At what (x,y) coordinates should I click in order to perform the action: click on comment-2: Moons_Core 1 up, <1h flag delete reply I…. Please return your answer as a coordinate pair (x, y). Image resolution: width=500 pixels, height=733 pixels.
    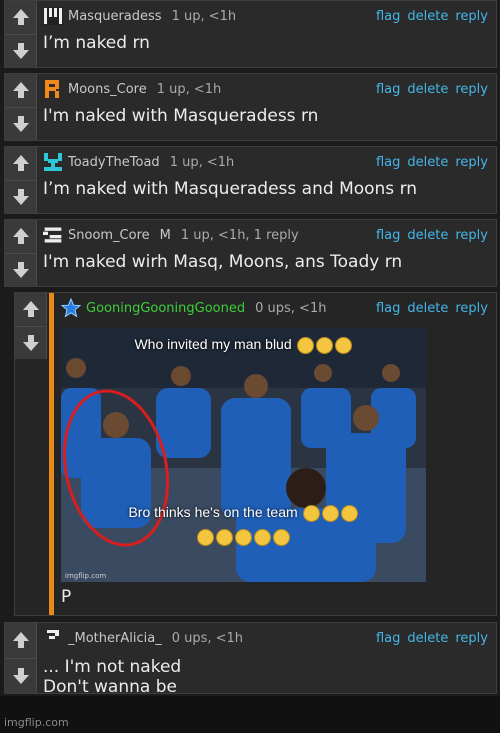
    Looking at the image, I should click on (250, 107).